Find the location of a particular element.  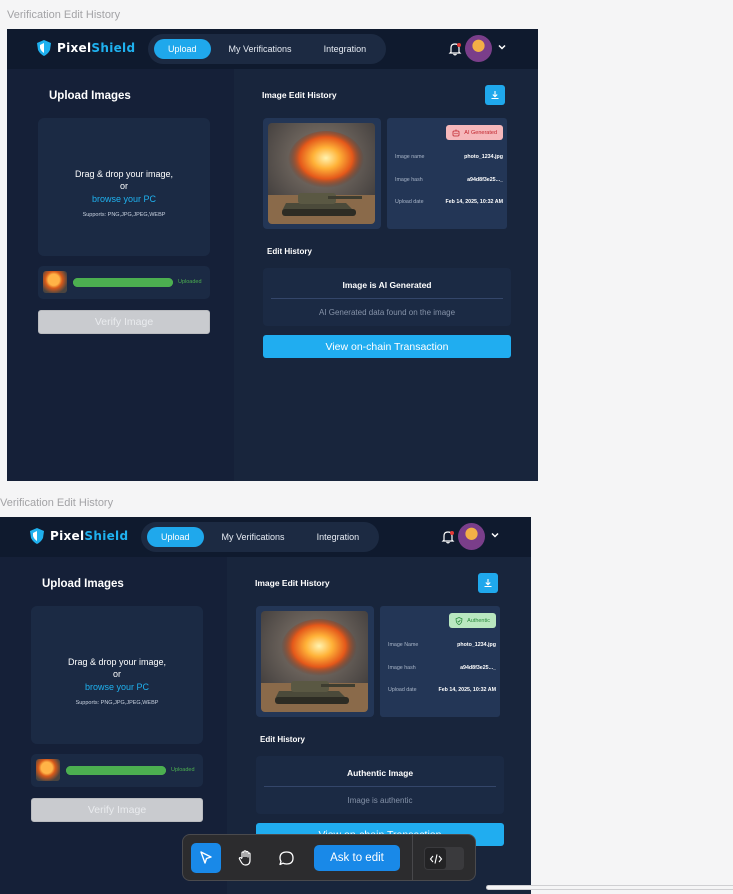

ai-generated-badge: AI Generated is located at coordinates (474, 132).